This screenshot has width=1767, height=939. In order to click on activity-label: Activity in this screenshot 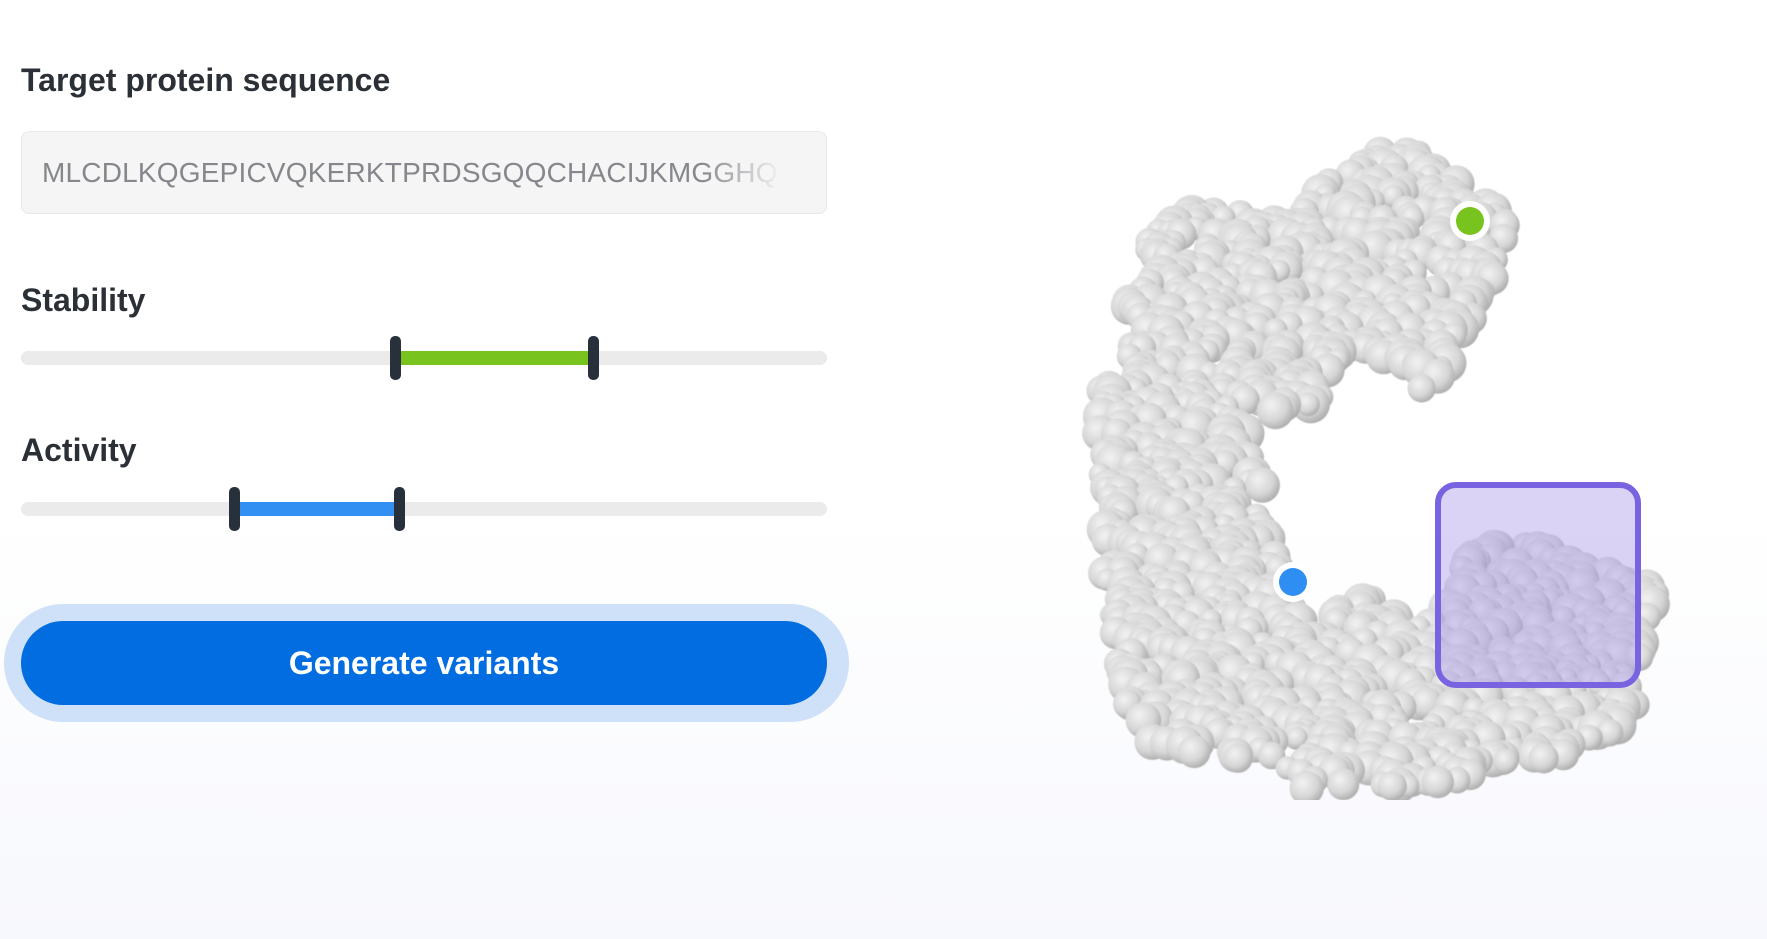, I will do `click(79, 450)`.